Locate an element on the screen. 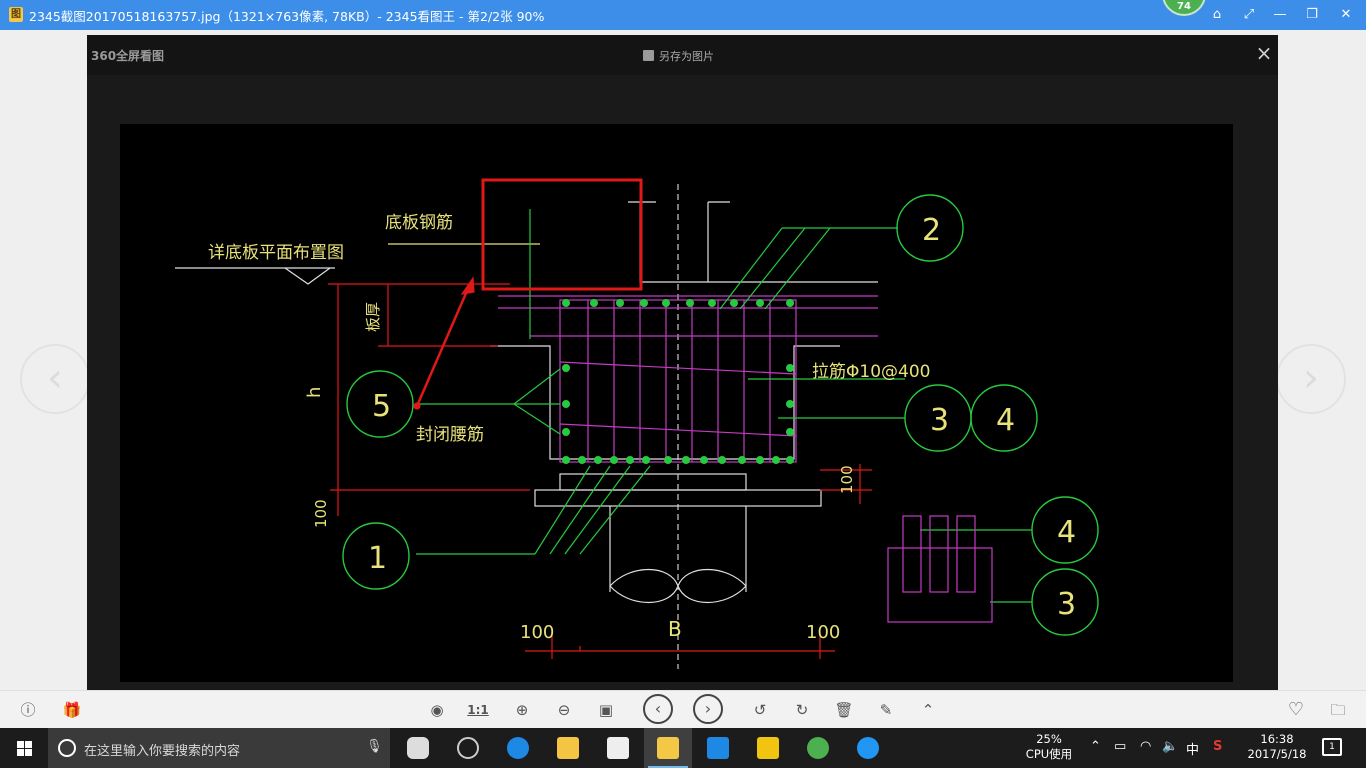 This screenshot has width=1366, height=768. cpu-percent: 25% is located at coordinates (1049, 739).